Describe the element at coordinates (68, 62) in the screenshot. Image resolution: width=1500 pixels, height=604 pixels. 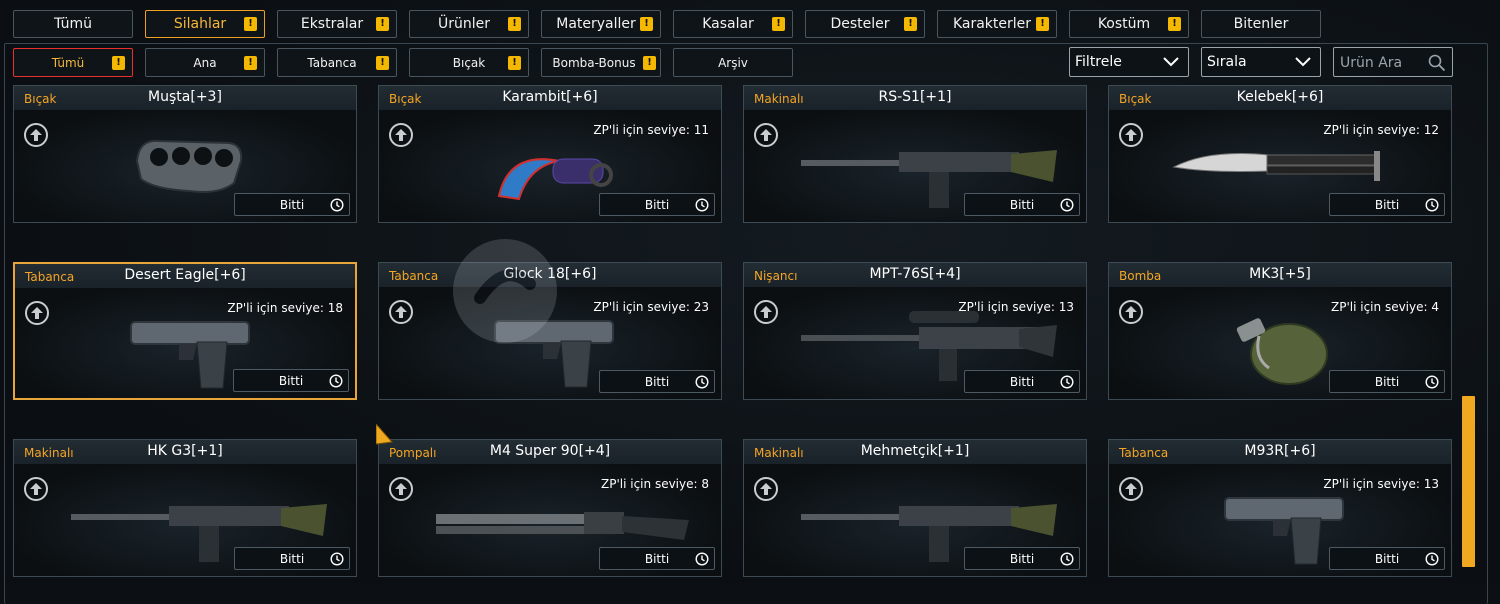
I see `subtab-label: Tümü` at that location.